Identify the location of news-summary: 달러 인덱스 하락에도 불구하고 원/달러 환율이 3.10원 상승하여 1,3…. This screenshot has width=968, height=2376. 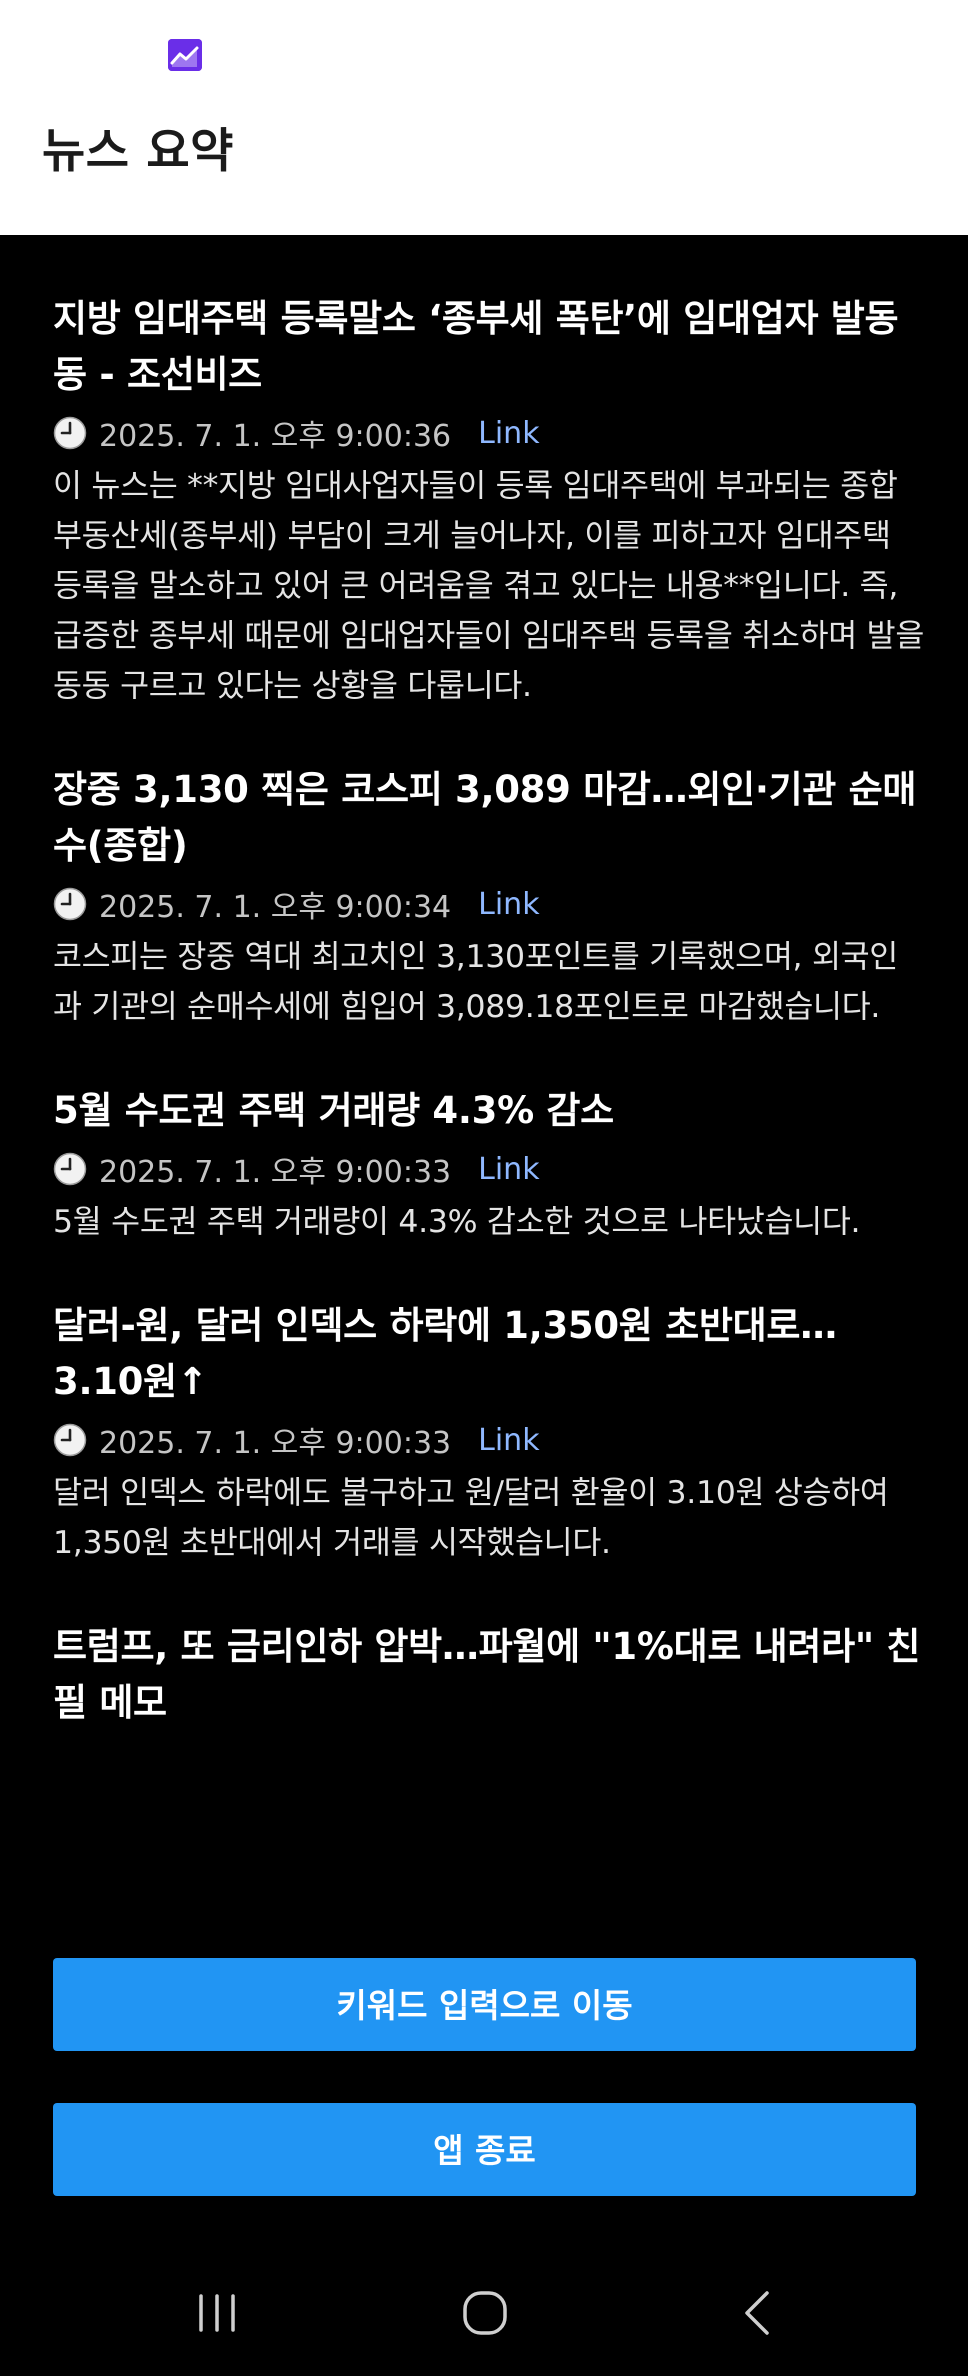
(471, 1518).